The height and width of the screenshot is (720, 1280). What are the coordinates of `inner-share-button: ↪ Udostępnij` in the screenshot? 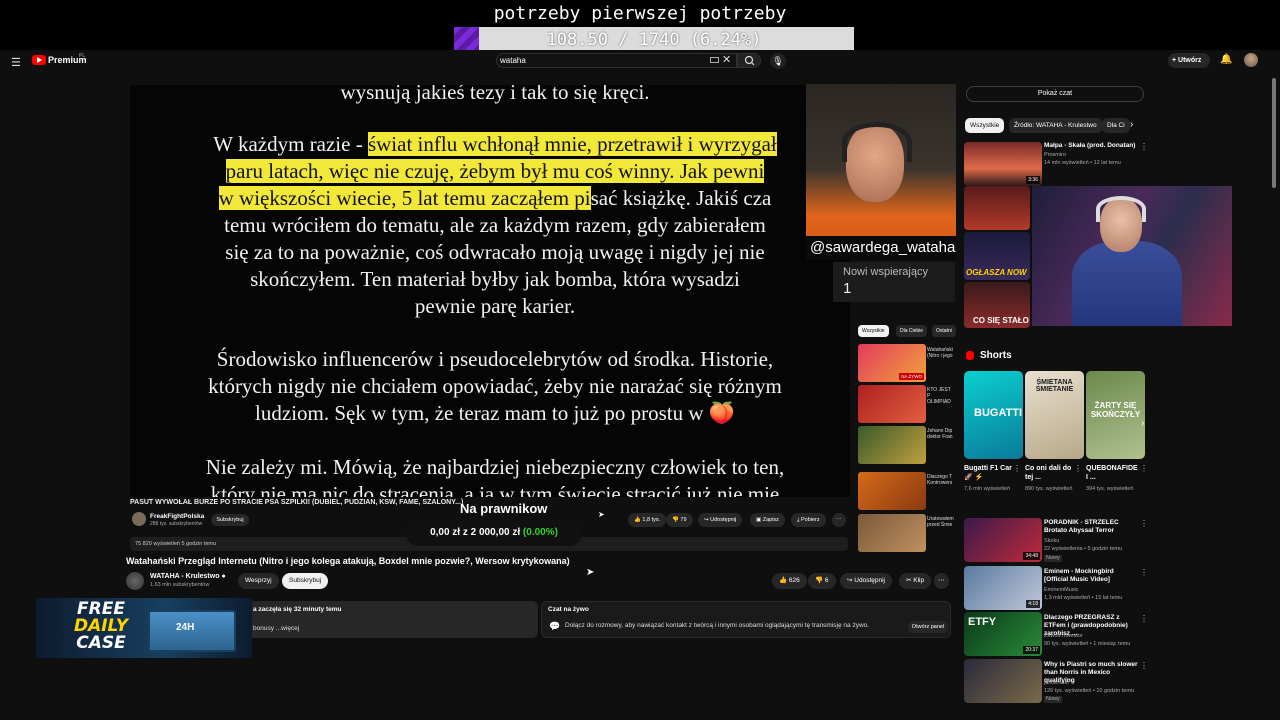 It's located at (720, 520).